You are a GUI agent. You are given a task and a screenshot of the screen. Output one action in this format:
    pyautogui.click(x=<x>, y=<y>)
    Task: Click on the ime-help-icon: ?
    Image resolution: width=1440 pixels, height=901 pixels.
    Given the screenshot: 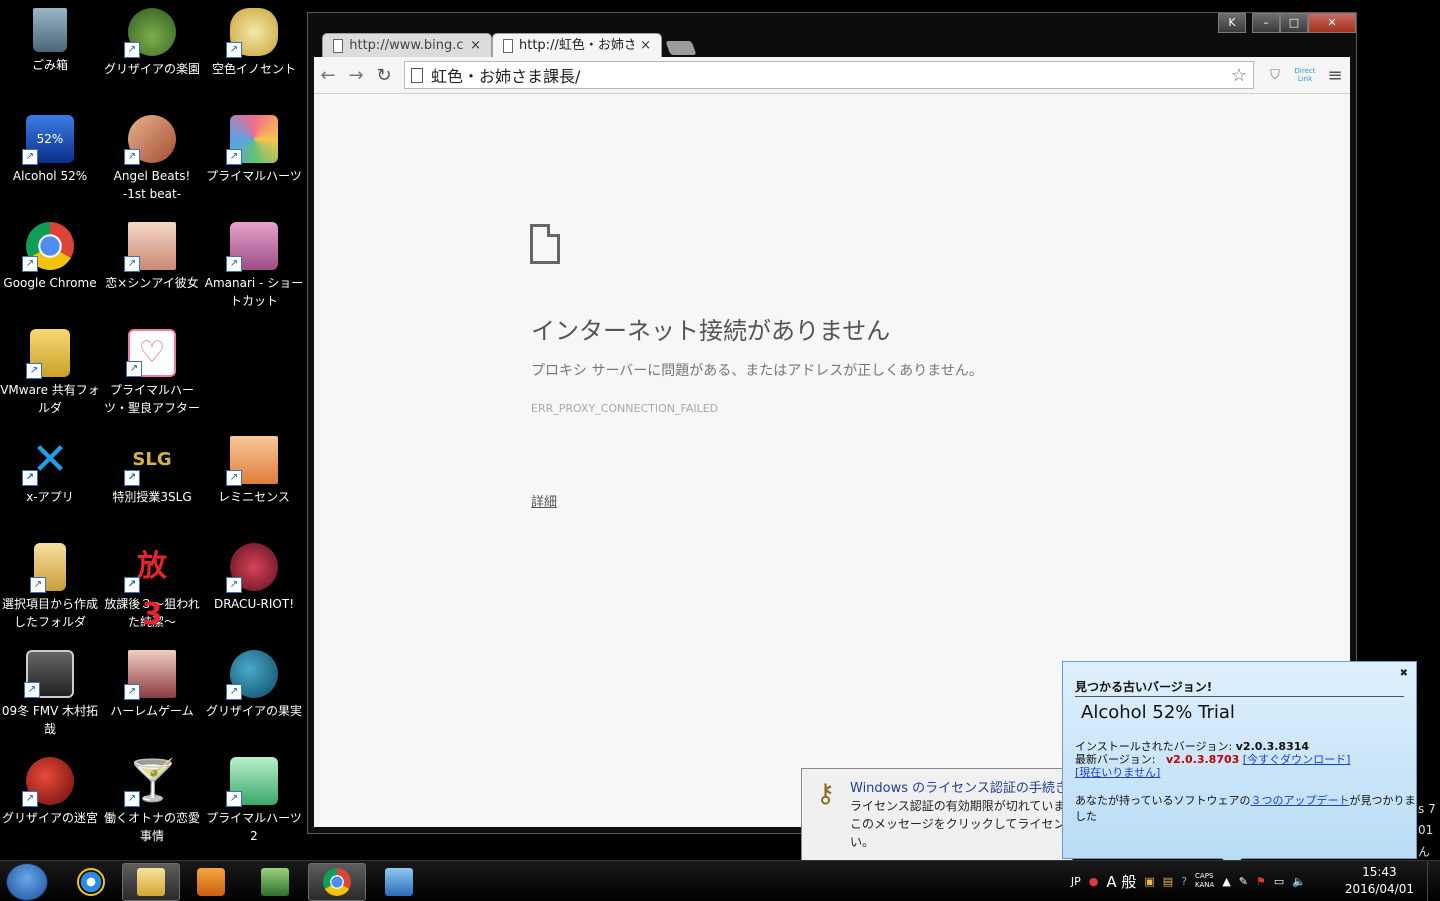 What is the action you would take?
    pyautogui.click(x=1184, y=881)
    